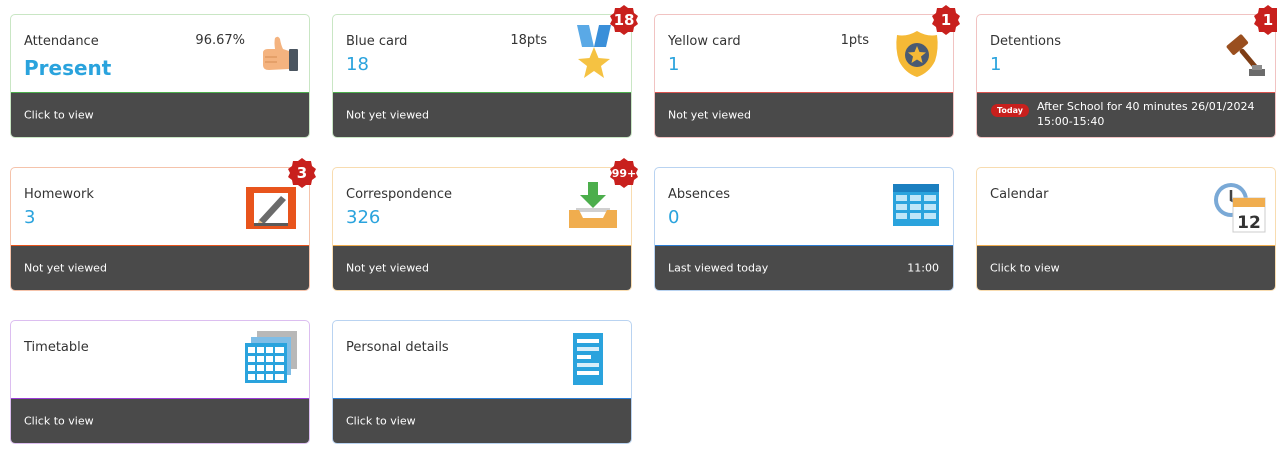 The image size is (1277, 459). I want to click on tile-title: Attendance, so click(61, 41).